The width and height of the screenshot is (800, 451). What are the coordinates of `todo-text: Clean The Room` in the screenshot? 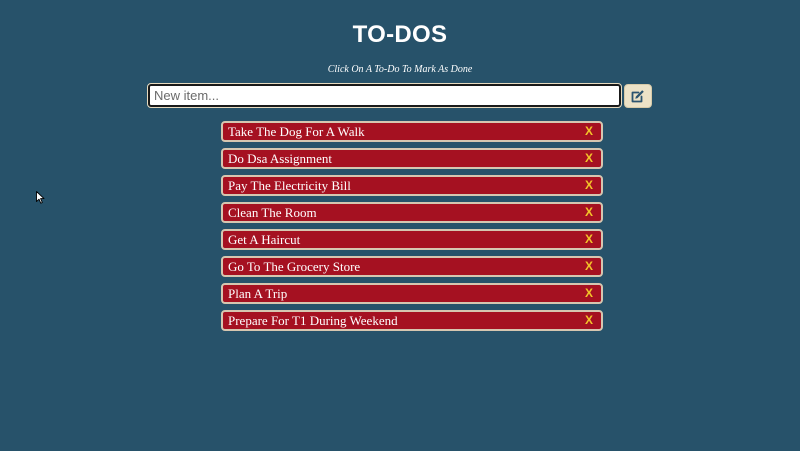 It's located at (272, 212).